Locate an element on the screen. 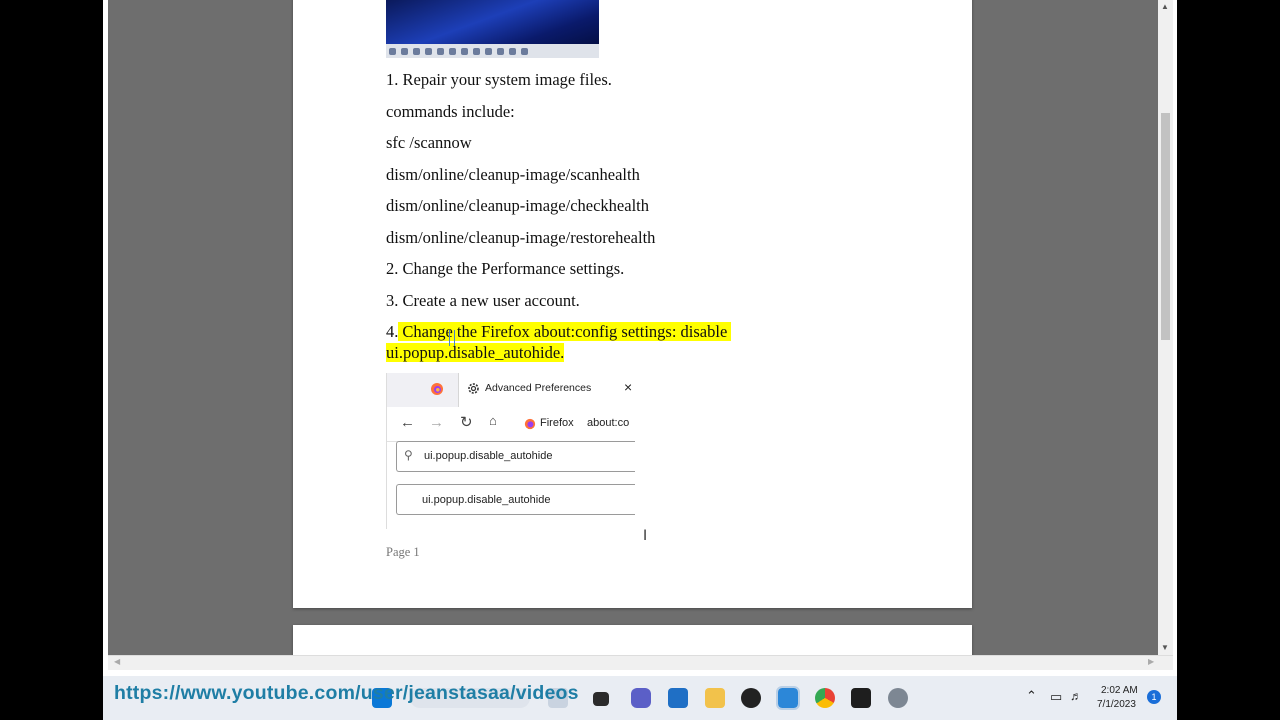 The image size is (1280, 720). step-4-line-2: ui.popup.disable_autohide. is located at coordinates (475, 353).